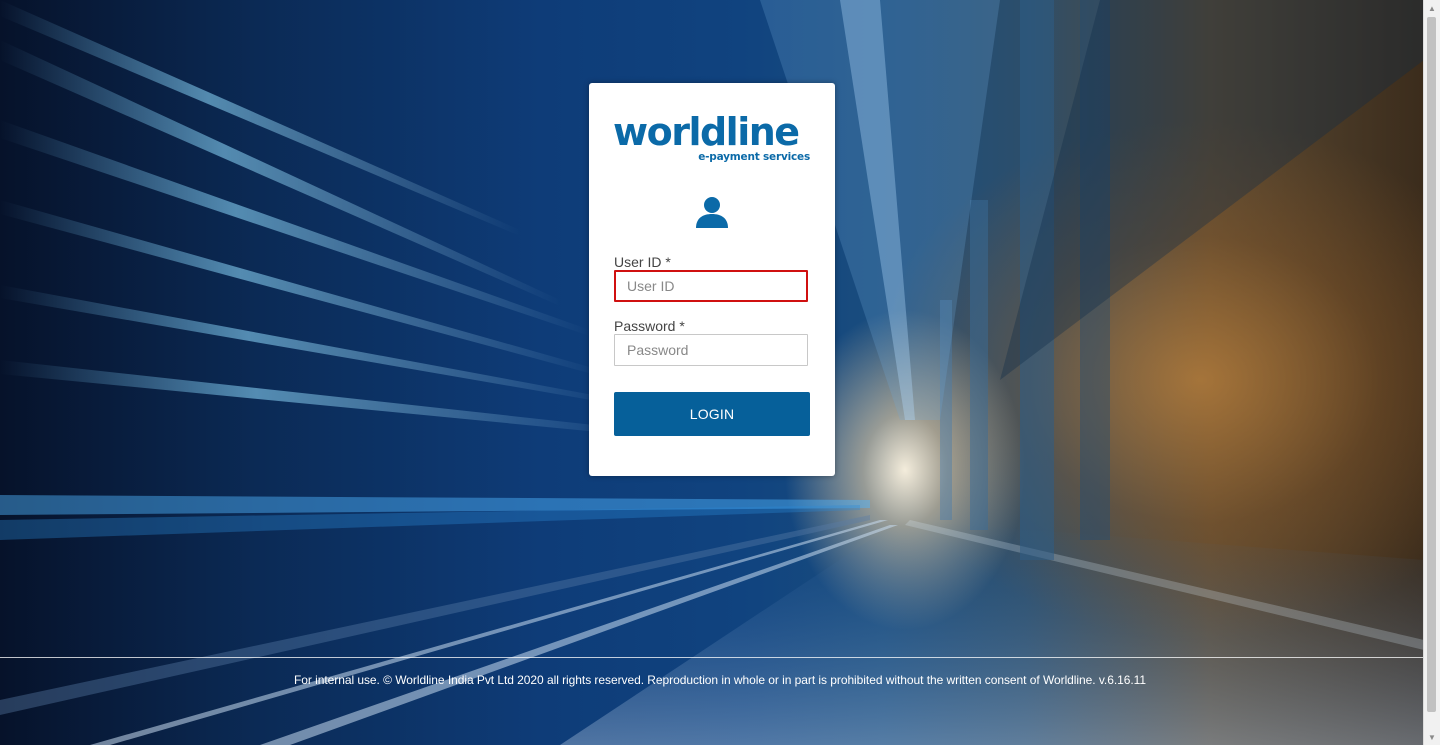  I want to click on scroll-up-icon: ▲, so click(1432, 8).